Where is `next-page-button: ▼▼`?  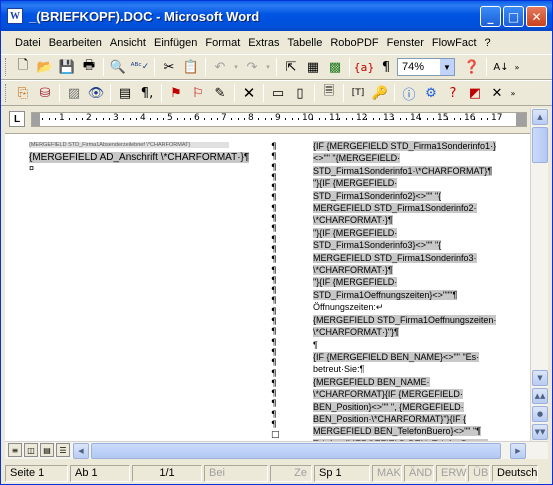
next-page-button: ▼▼ is located at coordinates (540, 432).